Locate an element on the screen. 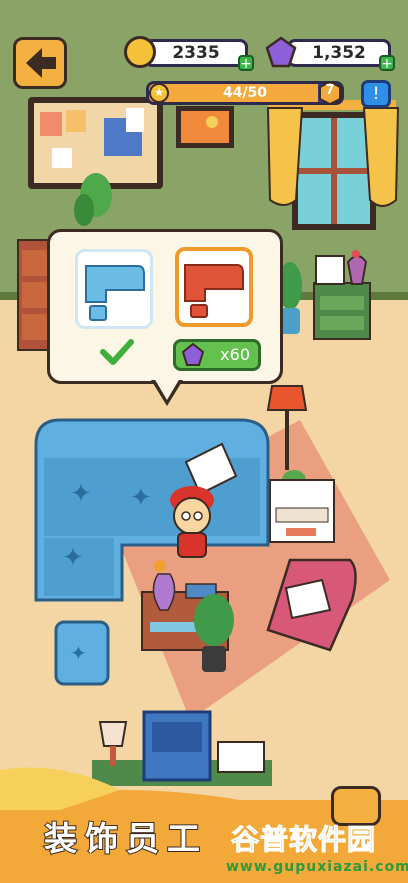 The height and width of the screenshot is (883, 408). cost-label: x60 is located at coordinates (235, 354).